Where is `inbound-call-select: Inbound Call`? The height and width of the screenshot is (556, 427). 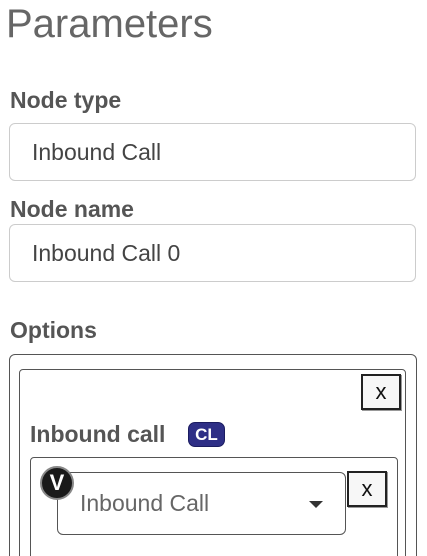
inbound-call-select: Inbound Call is located at coordinates (201, 503).